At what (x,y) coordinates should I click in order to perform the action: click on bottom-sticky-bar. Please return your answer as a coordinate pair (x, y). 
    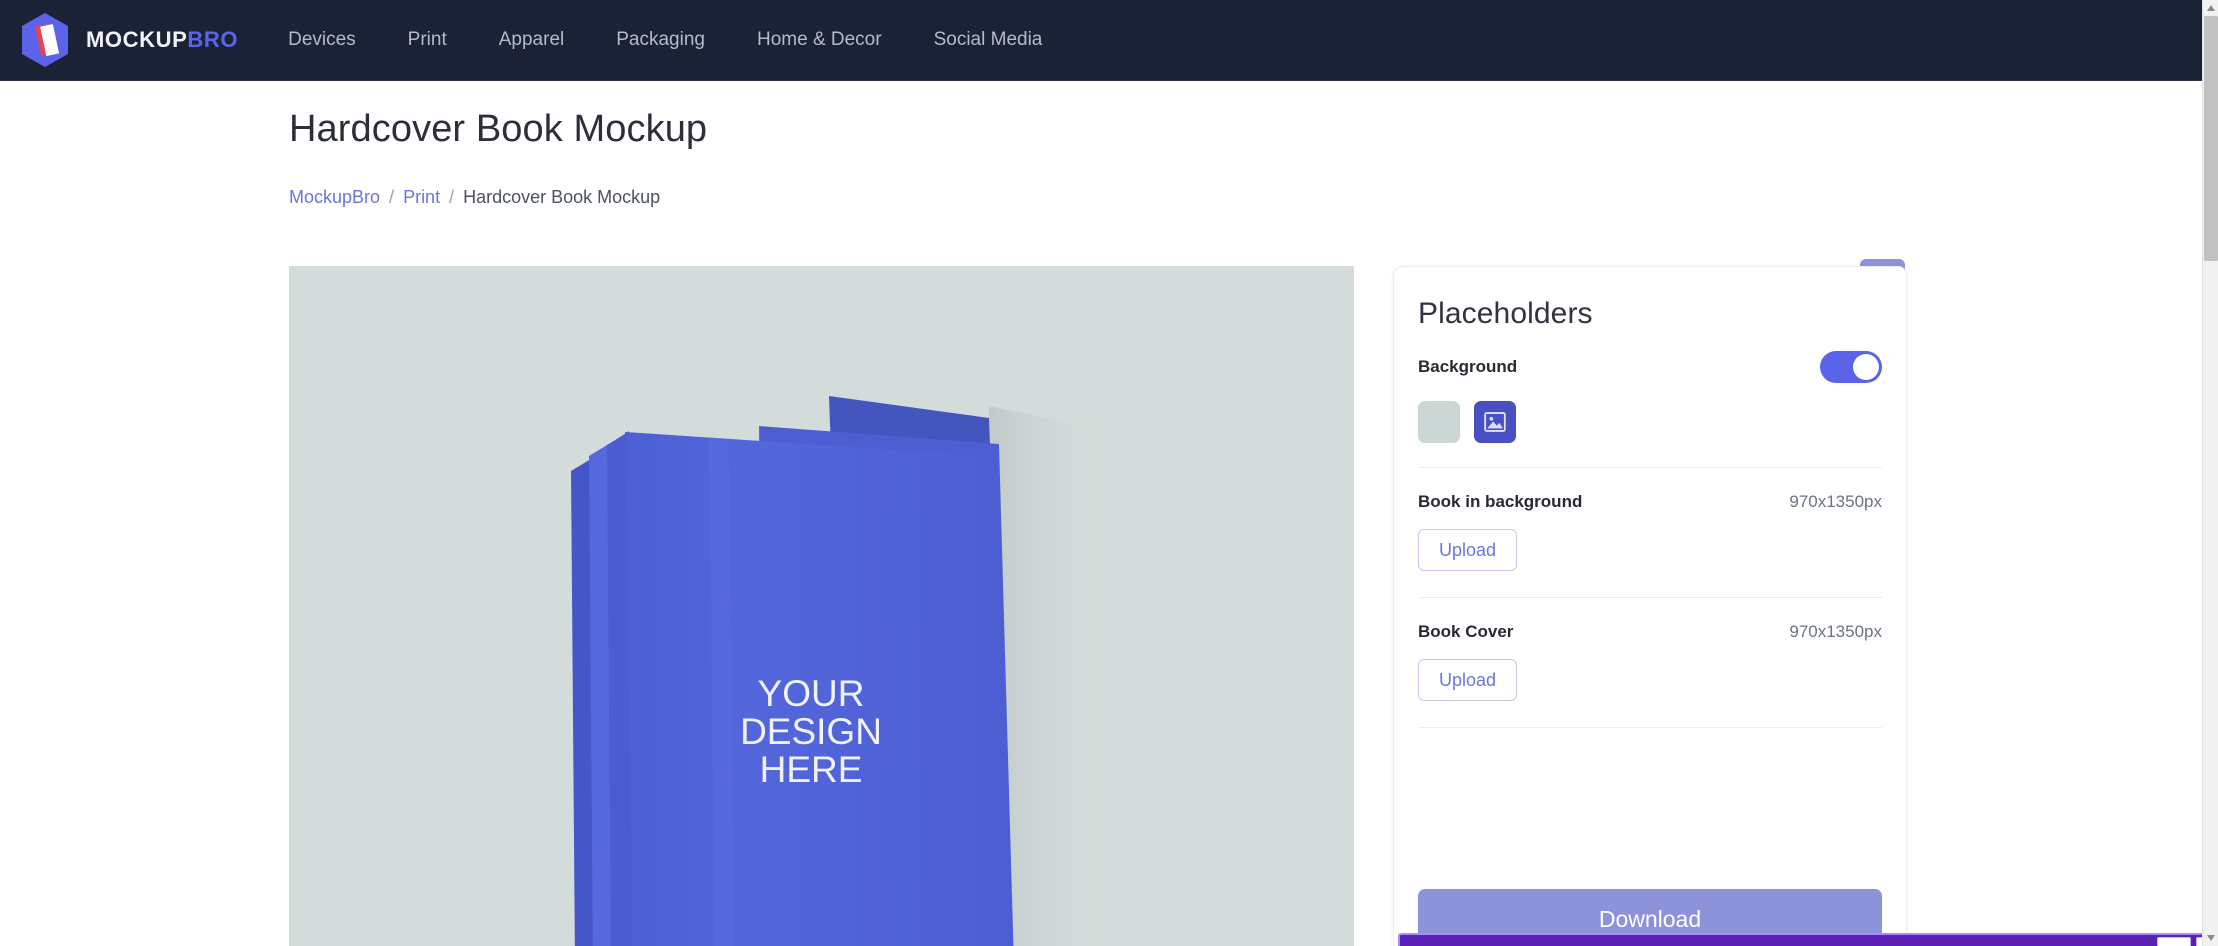
    Looking at the image, I should click on (1808, 939).